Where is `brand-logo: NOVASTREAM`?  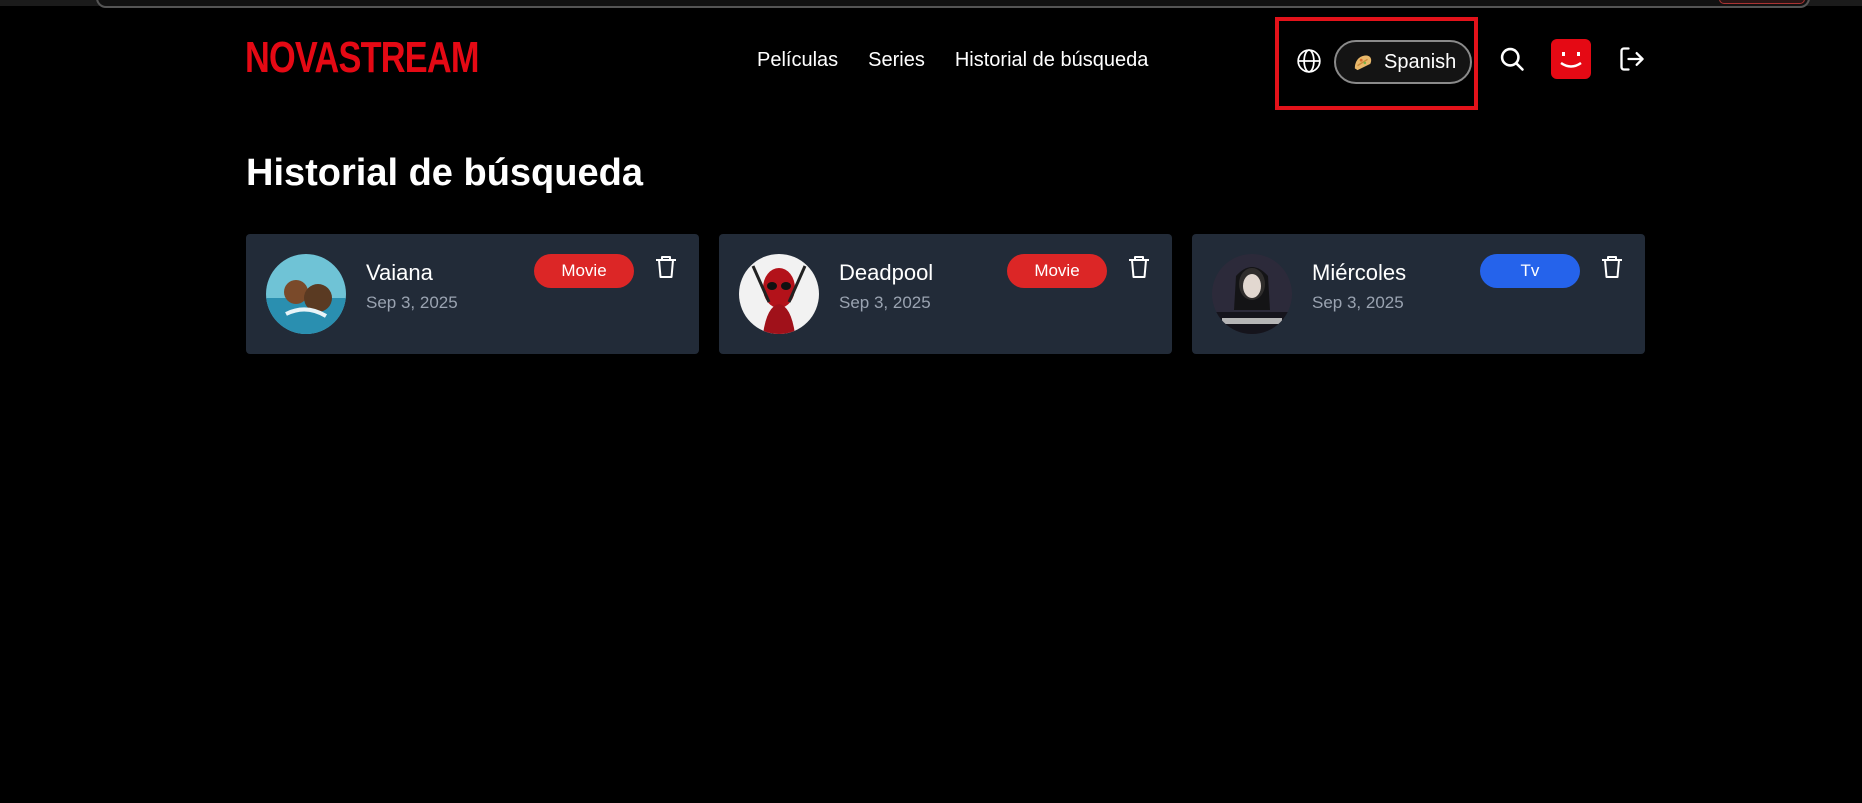
brand-logo: NOVASTREAM is located at coordinates (362, 58).